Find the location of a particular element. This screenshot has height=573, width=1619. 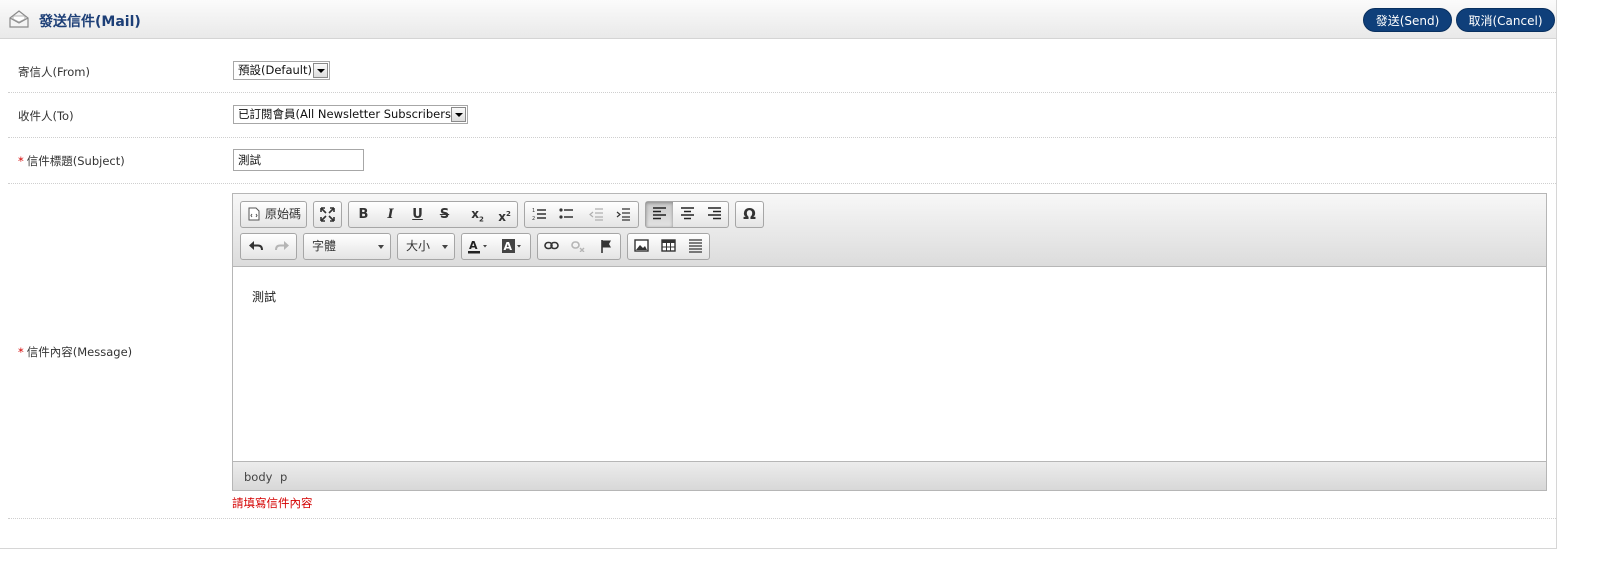

redo-button is located at coordinates (282, 246).